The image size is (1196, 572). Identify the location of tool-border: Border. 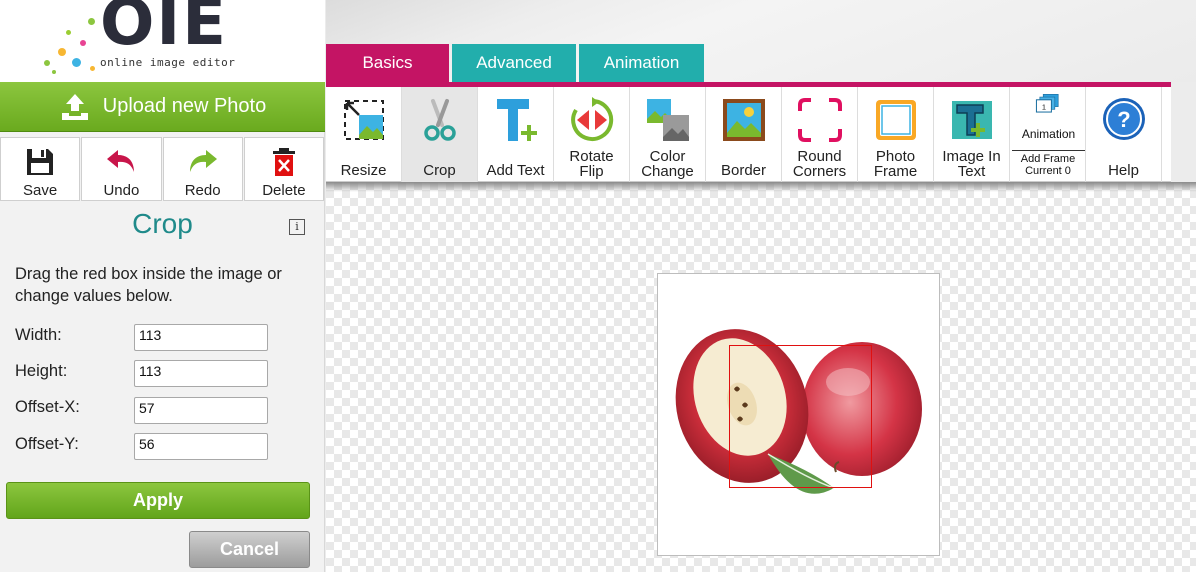
(744, 134).